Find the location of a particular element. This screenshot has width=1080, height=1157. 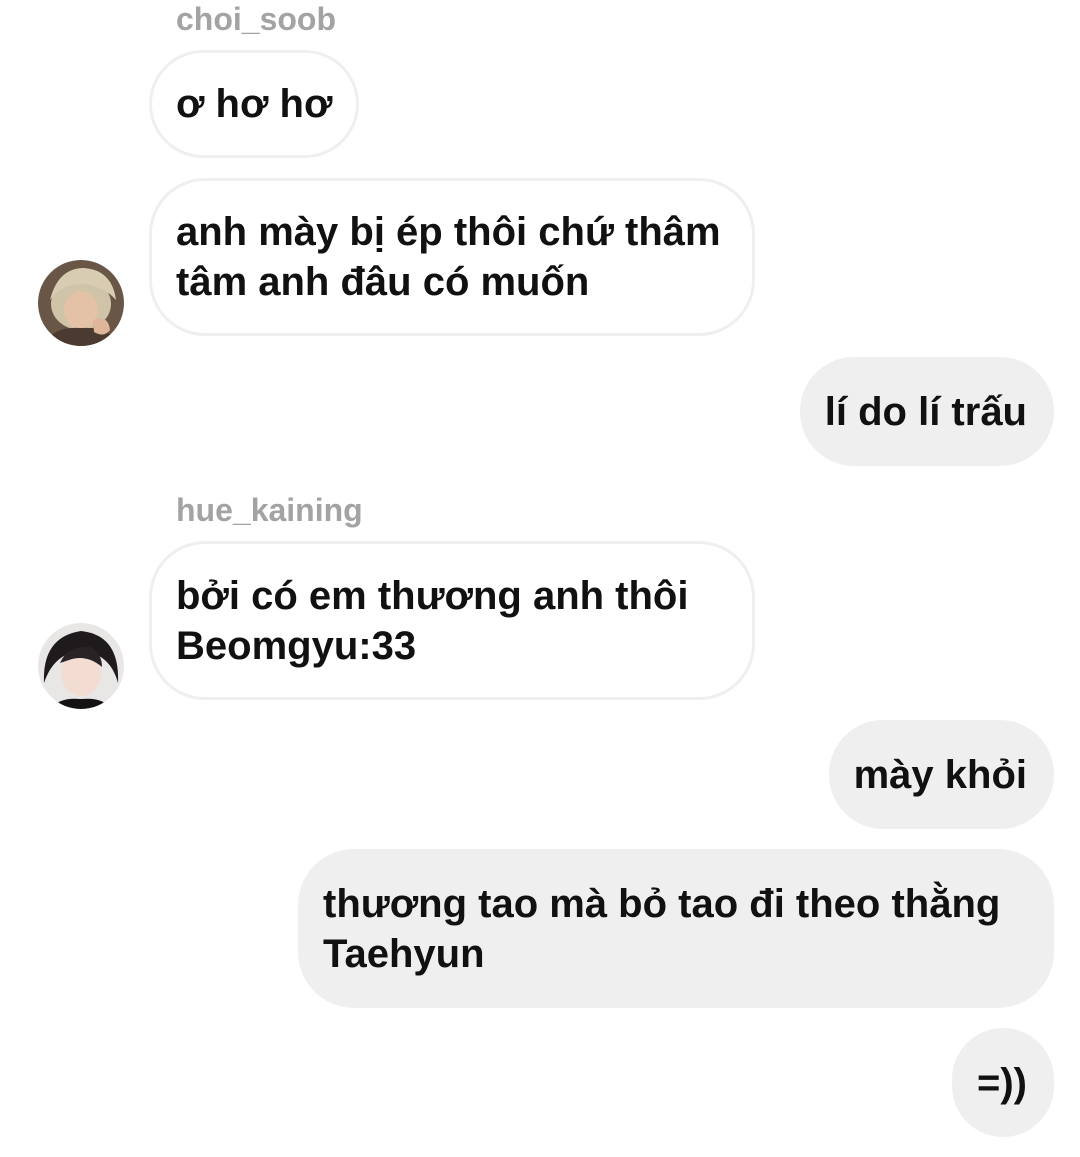

message-text: =)) is located at coordinates (1002, 1082).